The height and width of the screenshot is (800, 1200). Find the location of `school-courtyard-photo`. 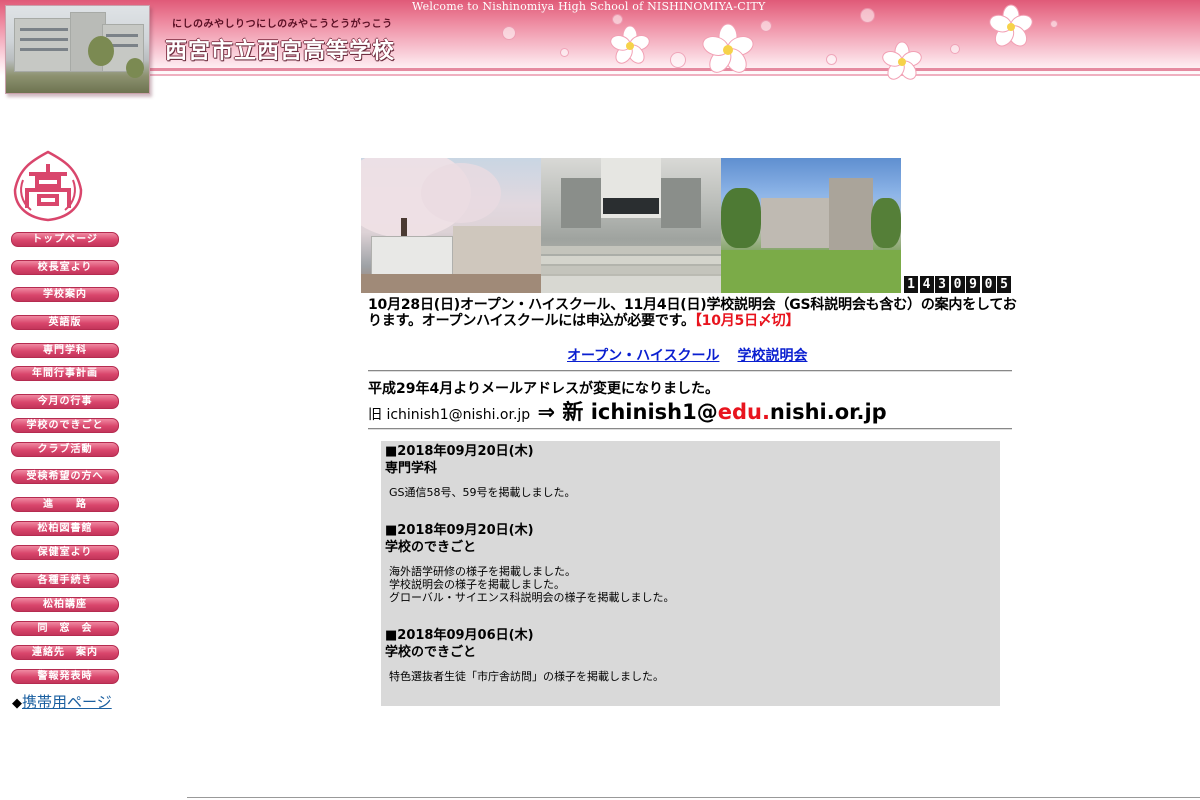

school-courtyard-photo is located at coordinates (811, 225).